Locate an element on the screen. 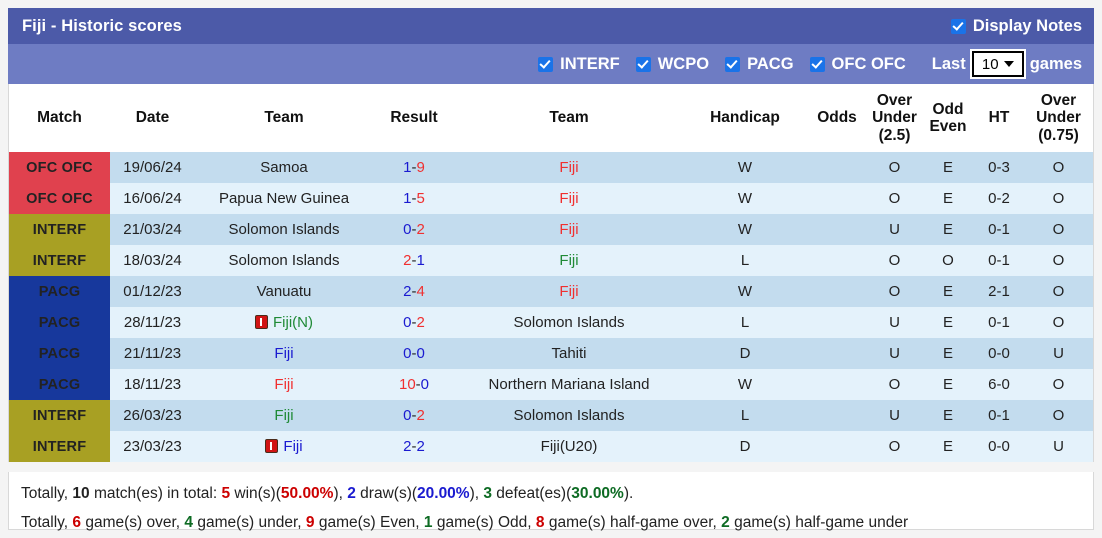 This screenshot has width=1102, height=538. cell-team-away: Fiji(U20) is located at coordinates (569, 446).